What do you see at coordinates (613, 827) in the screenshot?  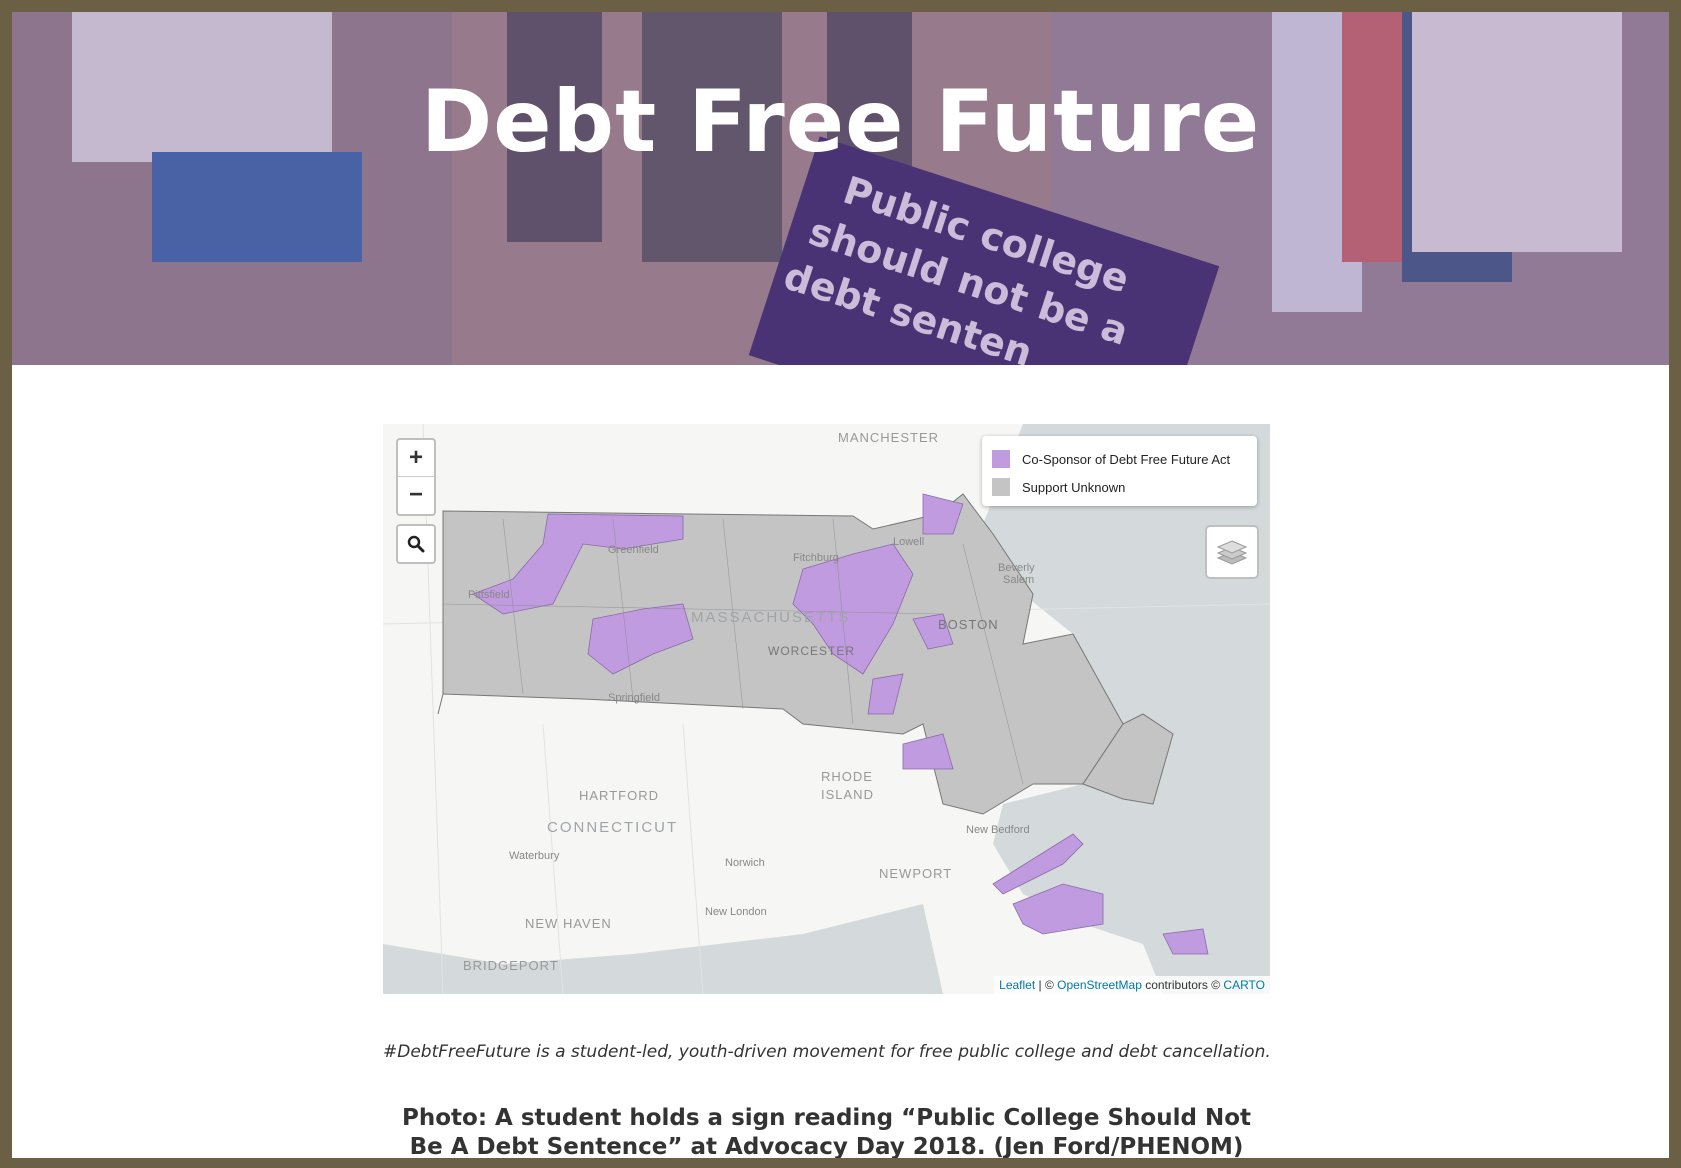 I see `map-label-connecticut: CONNECTICUT` at bounding box center [613, 827].